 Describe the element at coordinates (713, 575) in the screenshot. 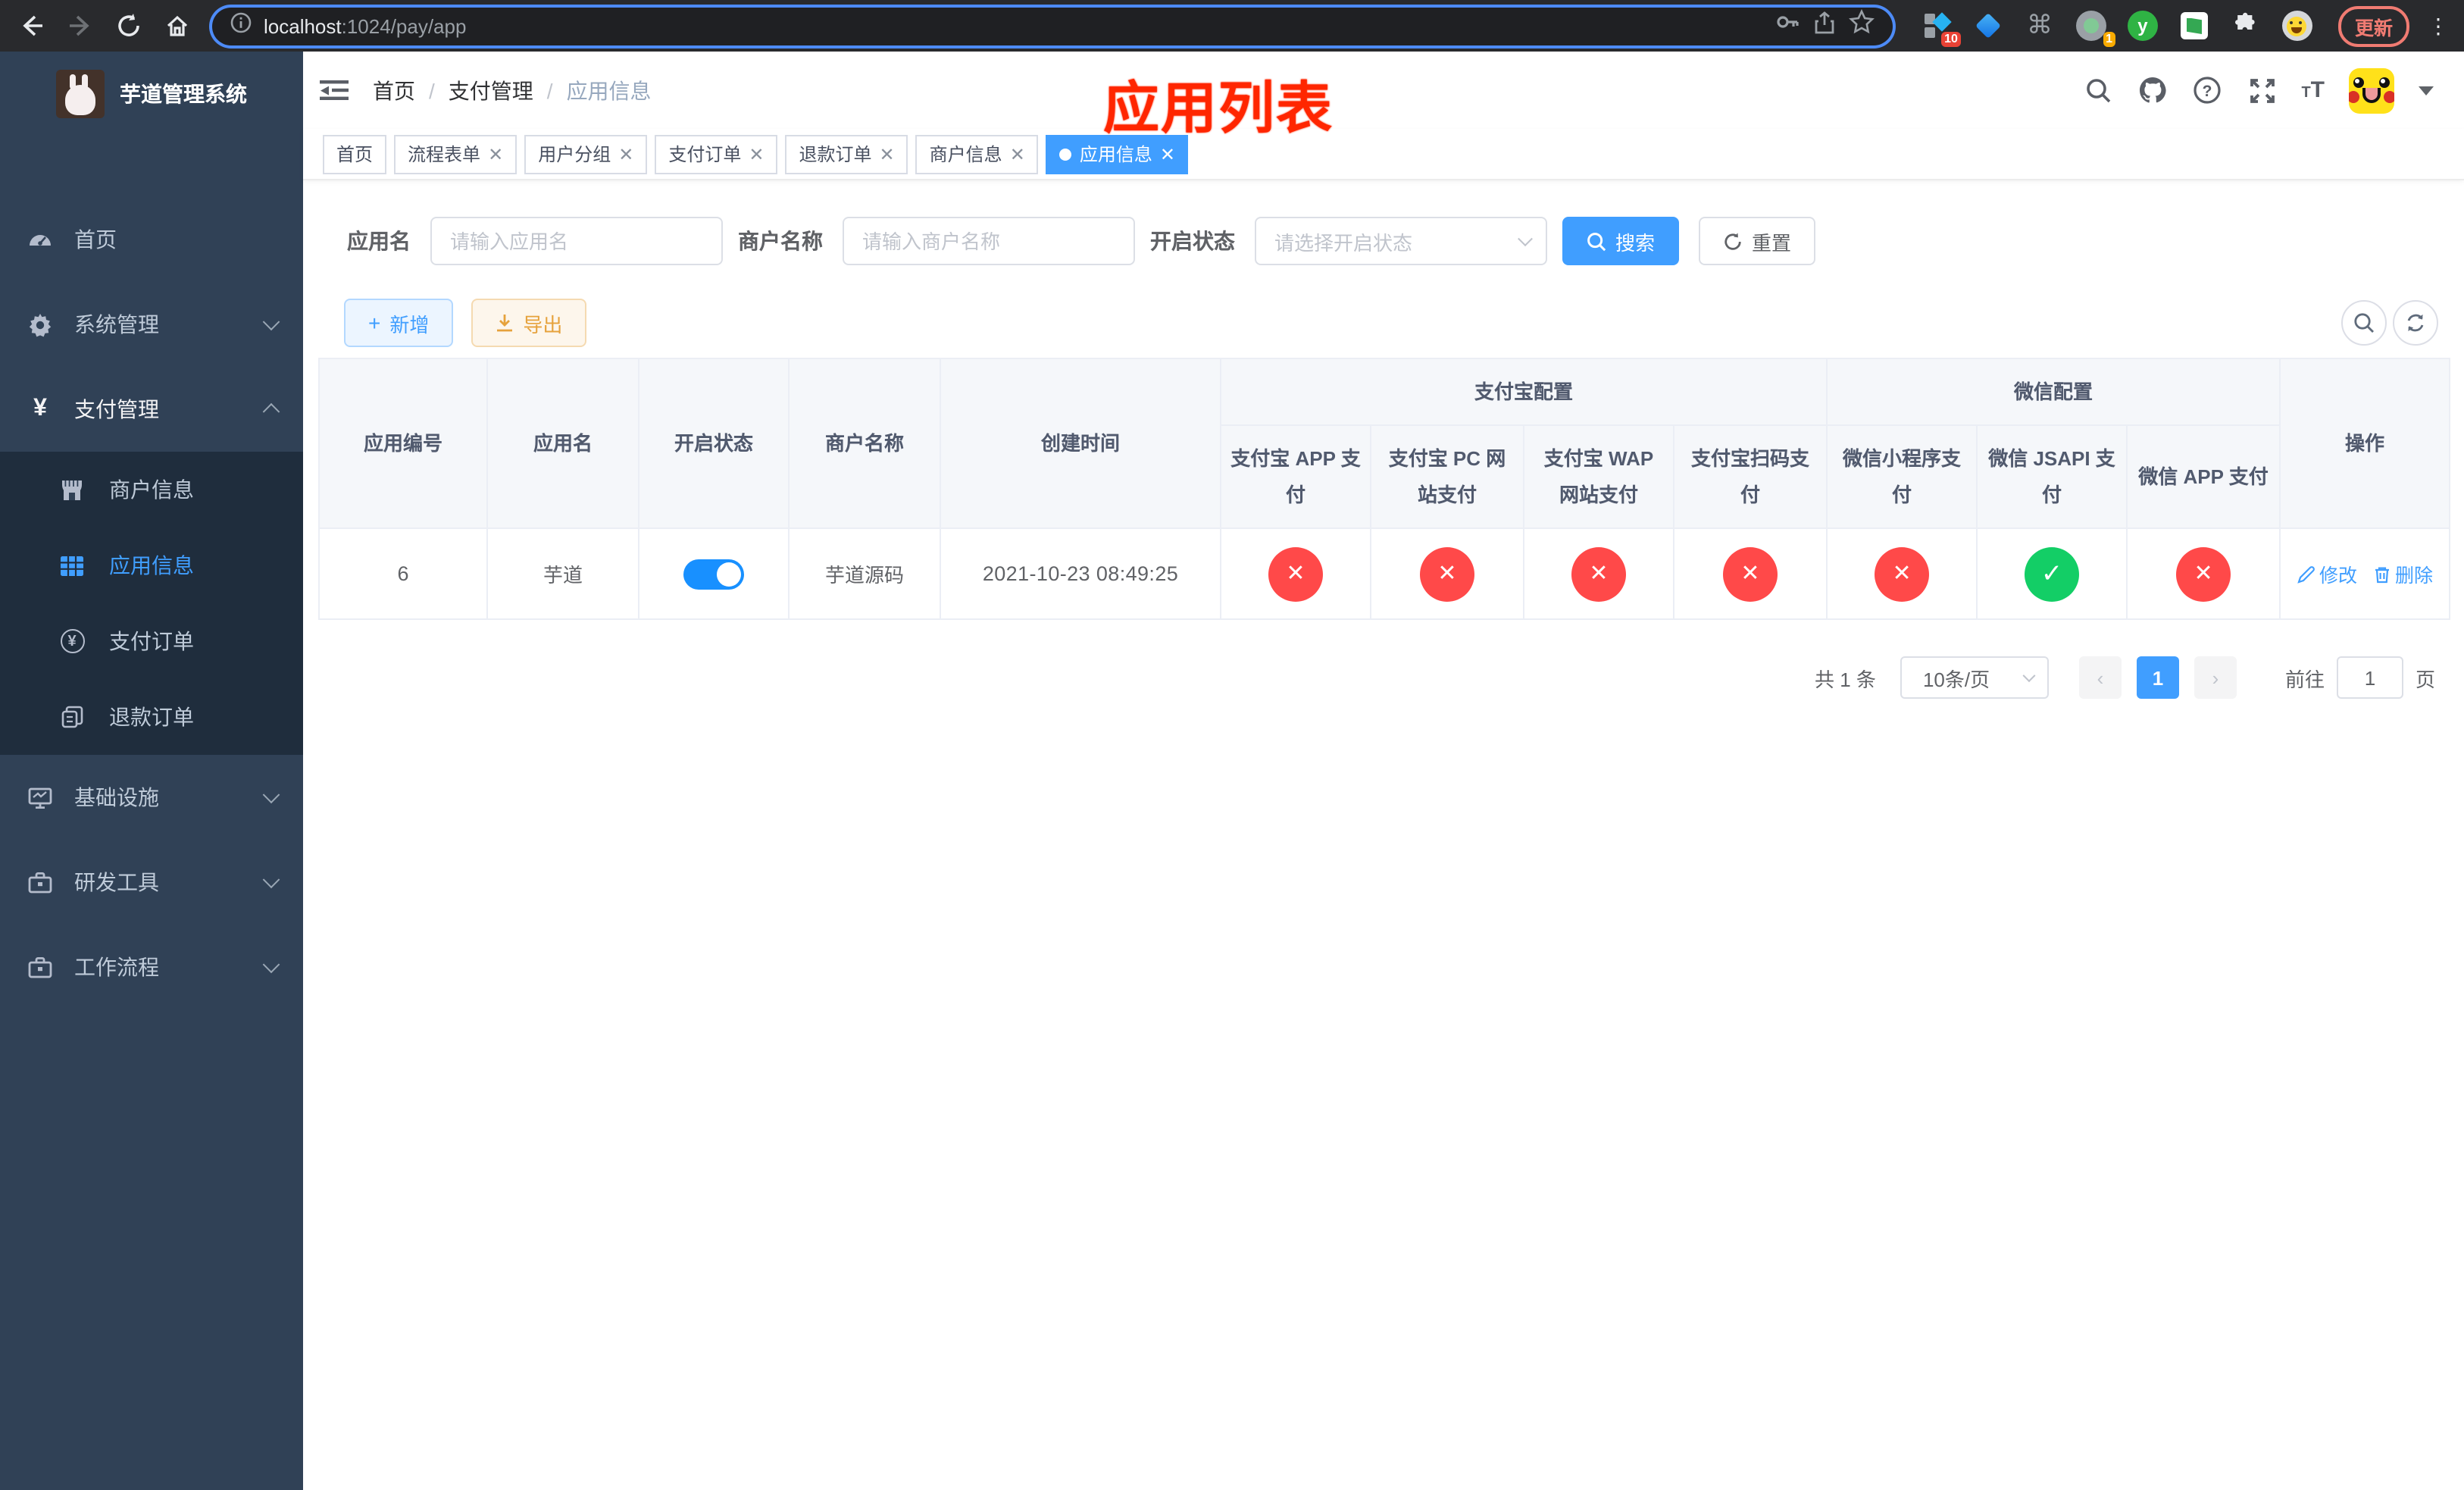

I see `status-toggle` at that location.